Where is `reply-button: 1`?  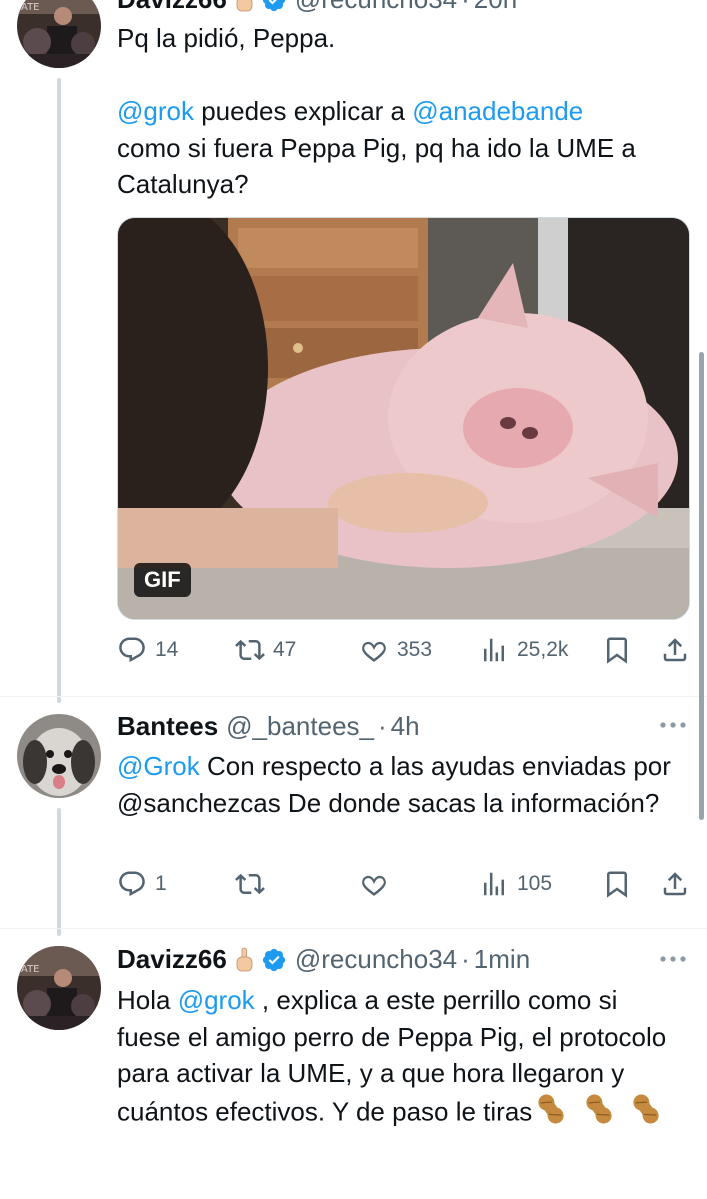 reply-button: 1 is located at coordinates (142, 884).